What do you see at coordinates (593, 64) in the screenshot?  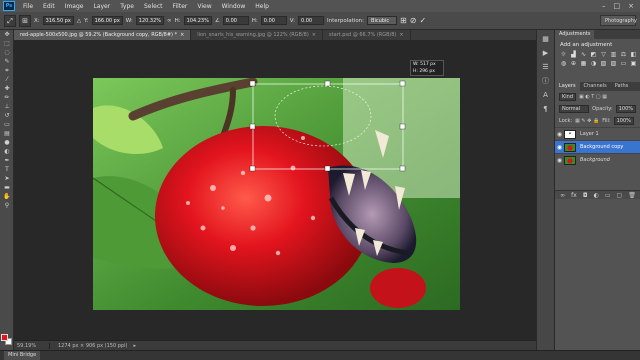 I see `invert-icon: ◑` at bounding box center [593, 64].